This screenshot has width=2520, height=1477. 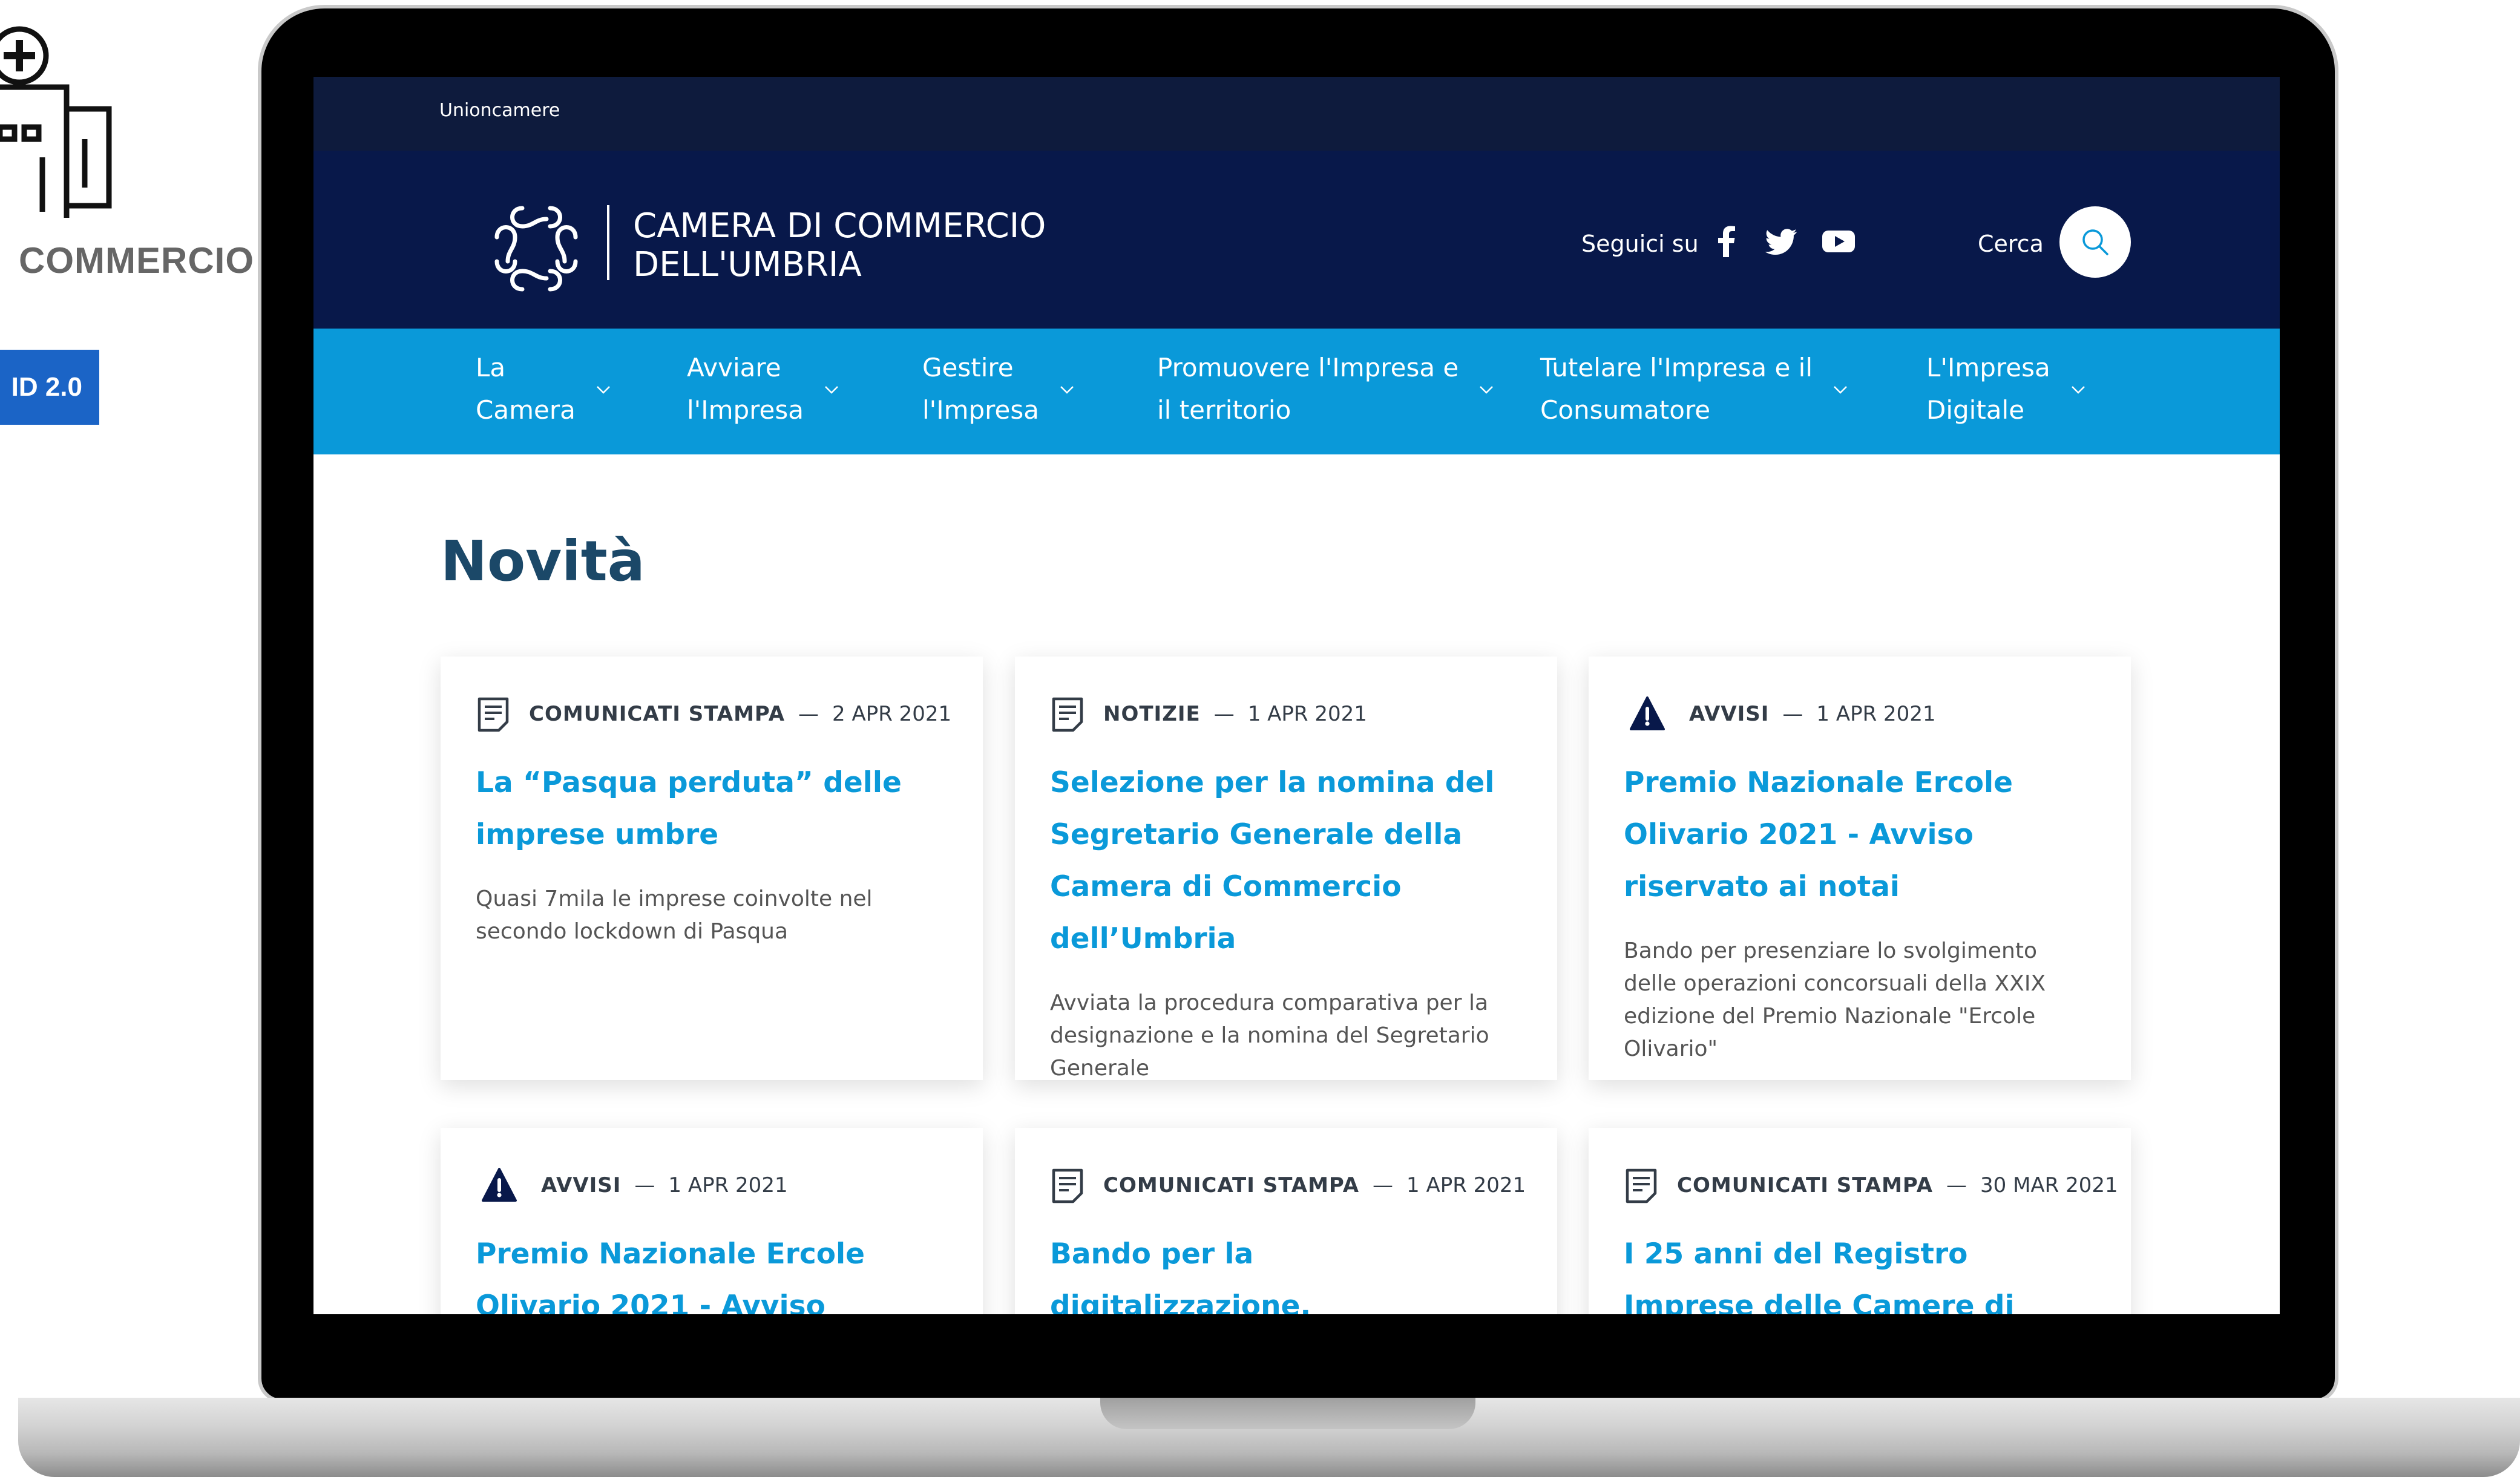 What do you see at coordinates (892, 714) in the screenshot?
I see `card-date: 2 APR 2021` at bounding box center [892, 714].